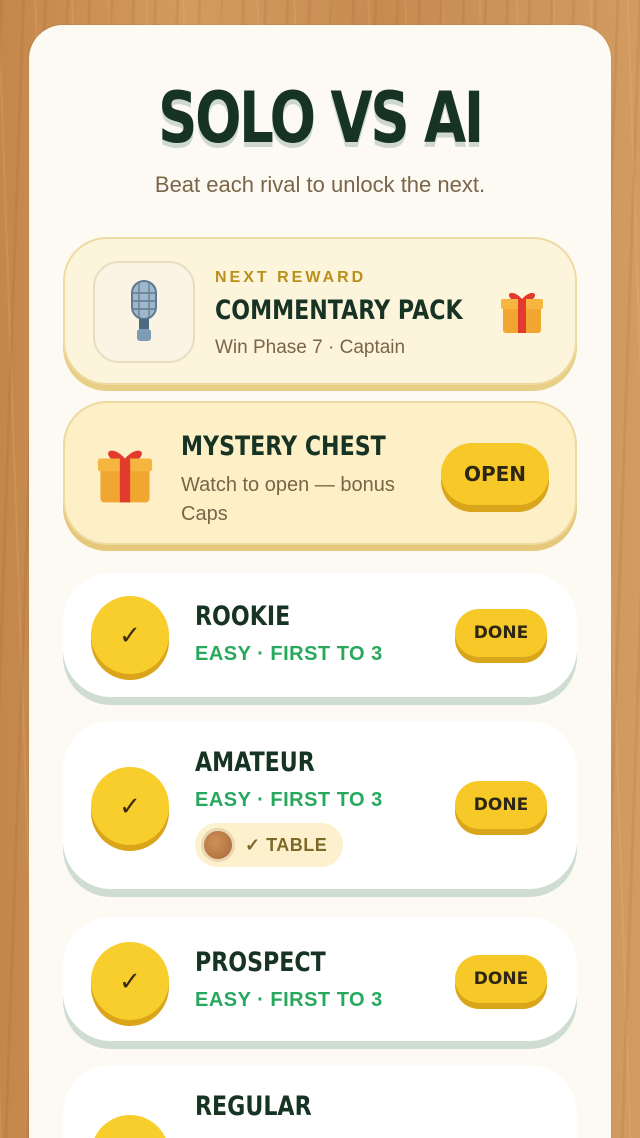 This screenshot has height=1138, width=640. What do you see at coordinates (286, 844) in the screenshot?
I see `unlock-label: ✓ TABLE` at bounding box center [286, 844].